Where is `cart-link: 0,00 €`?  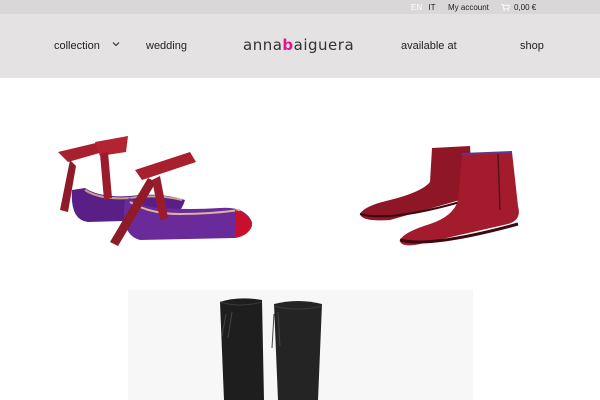
cart-link: 0,00 € is located at coordinates (518, 7).